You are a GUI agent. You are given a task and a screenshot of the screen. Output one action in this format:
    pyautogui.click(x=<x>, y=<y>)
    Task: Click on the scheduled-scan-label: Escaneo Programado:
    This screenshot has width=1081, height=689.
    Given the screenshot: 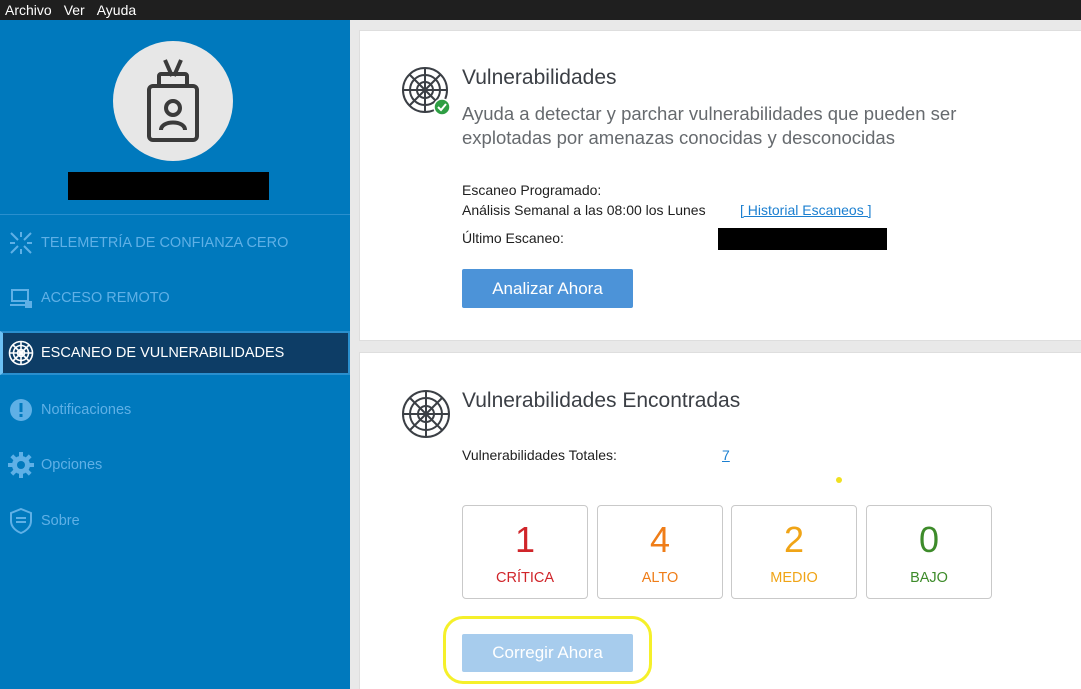 What is the action you would take?
    pyautogui.click(x=532, y=190)
    